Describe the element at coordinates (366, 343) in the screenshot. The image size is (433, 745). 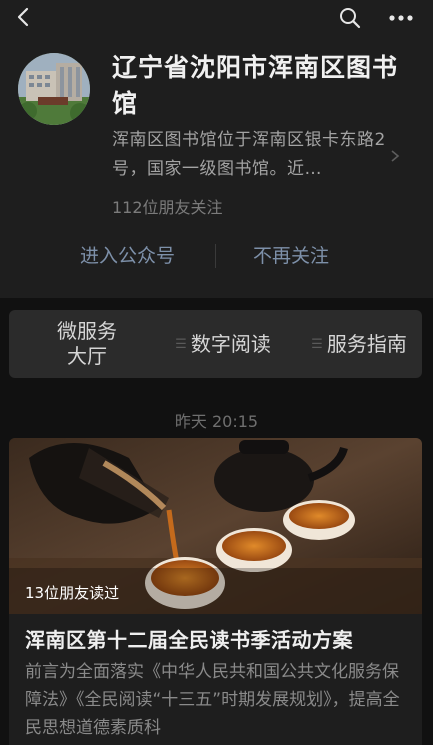
I see `menu-item-label: 服务指南` at that location.